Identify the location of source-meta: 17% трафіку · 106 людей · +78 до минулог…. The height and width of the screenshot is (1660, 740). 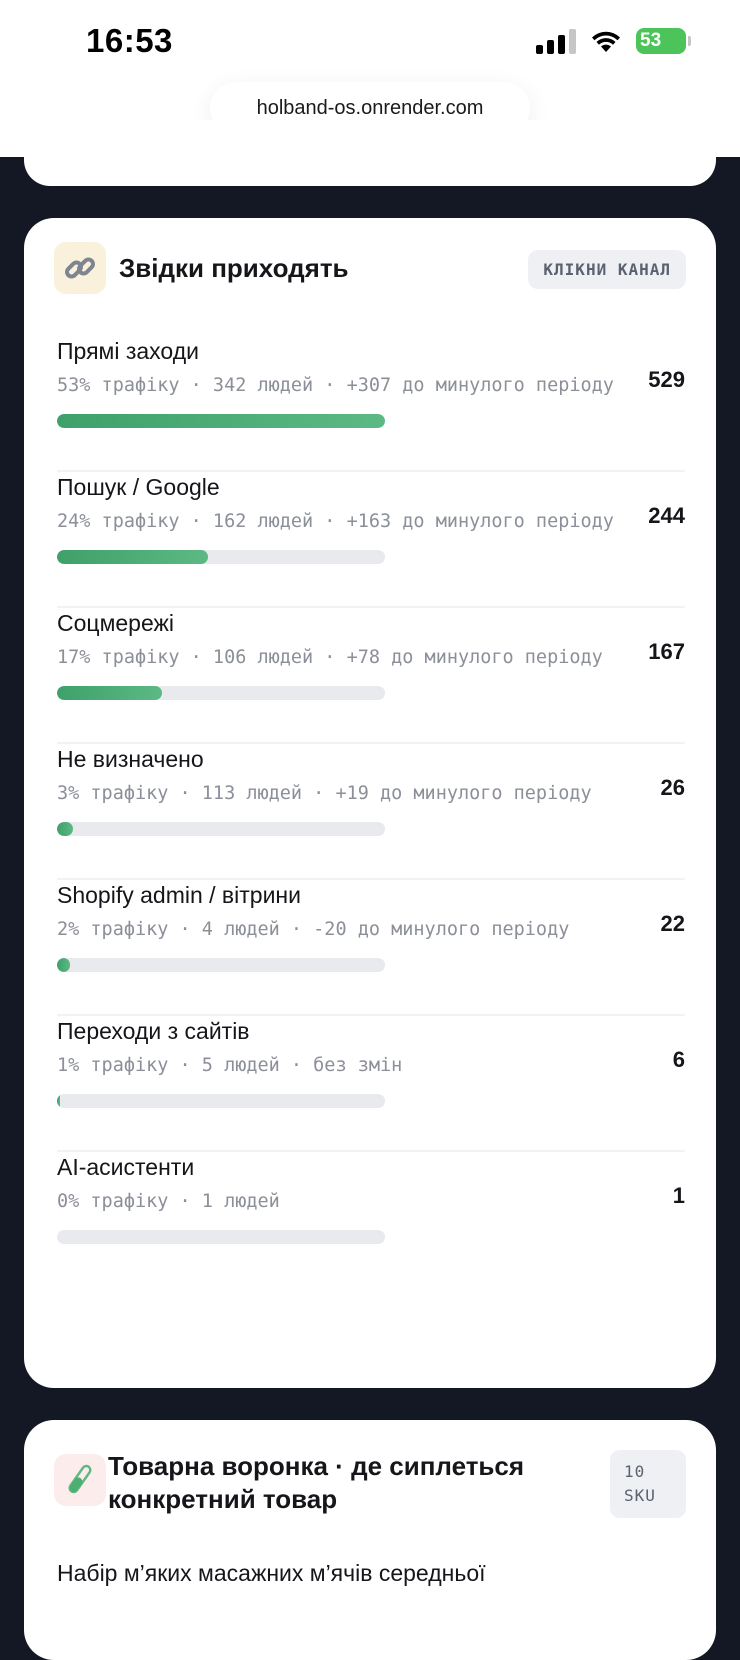
(330, 657).